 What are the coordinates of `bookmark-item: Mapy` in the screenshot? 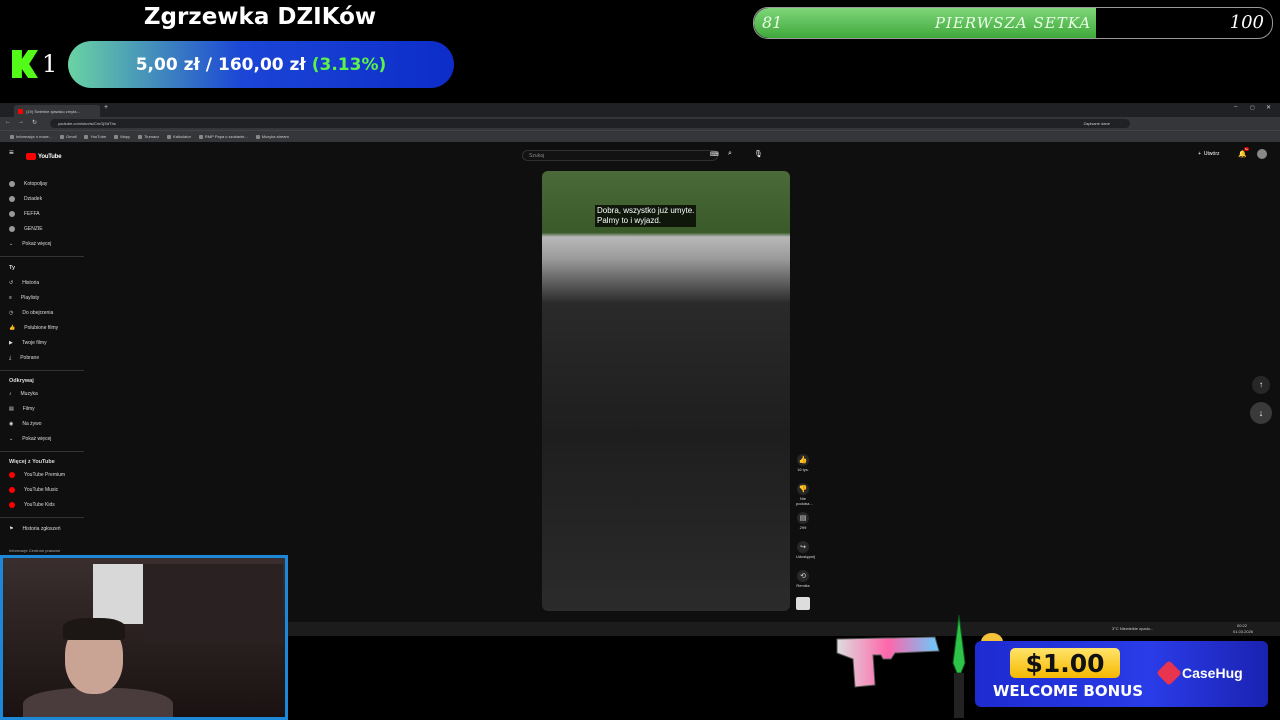 It's located at (122, 136).